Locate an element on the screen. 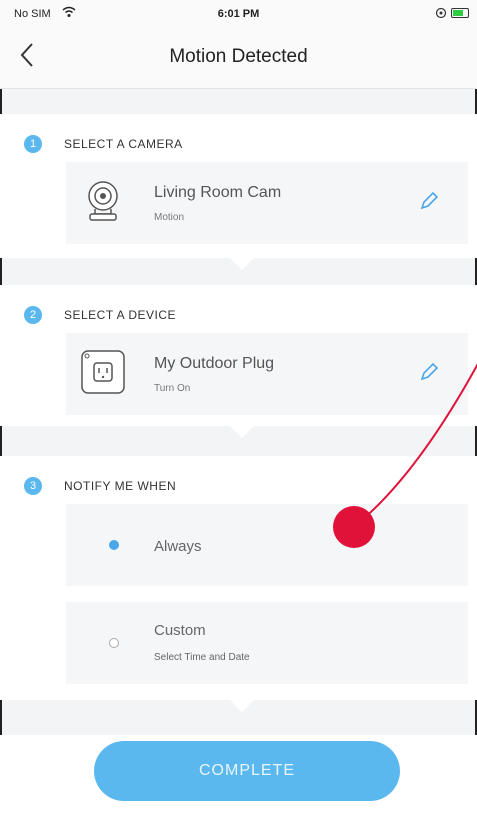 This screenshot has height=825, width=477. step-header: 3 NOTIFY ME WHEN is located at coordinates (100, 486).